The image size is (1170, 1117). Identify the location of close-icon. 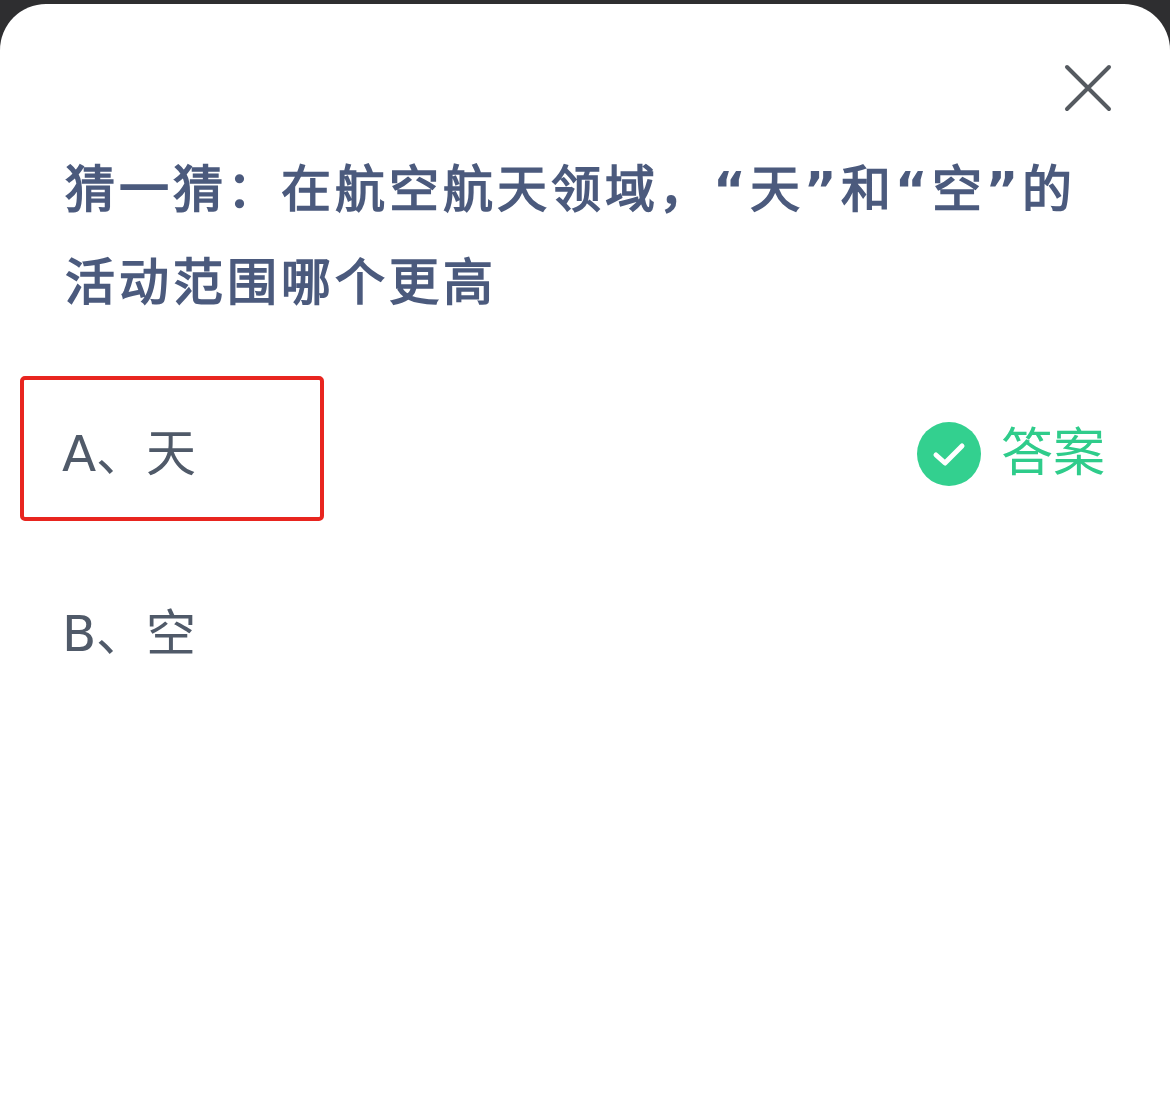
(1088, 88).